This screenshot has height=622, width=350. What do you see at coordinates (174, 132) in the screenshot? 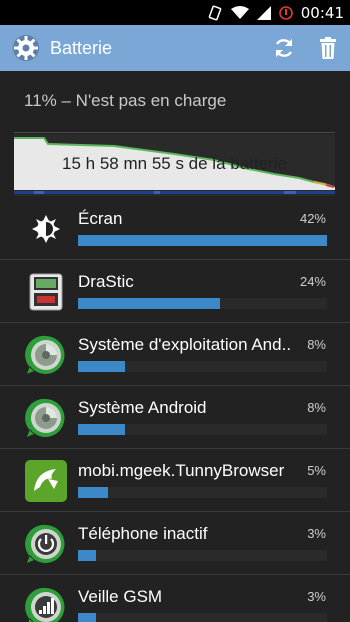
I see `divider` at bounding box center [174, 132].